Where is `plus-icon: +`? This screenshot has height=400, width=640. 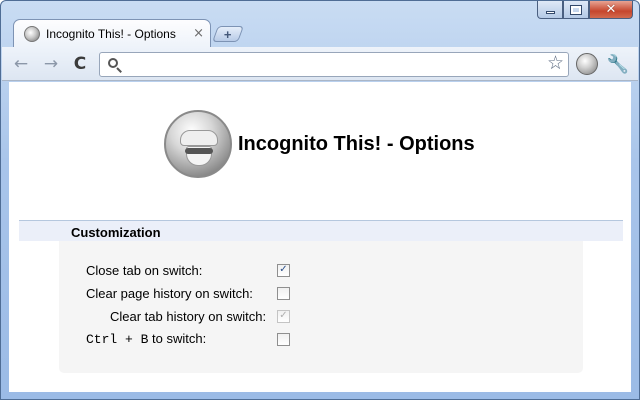
plus-icon: + is located at coordinates (228, 34).